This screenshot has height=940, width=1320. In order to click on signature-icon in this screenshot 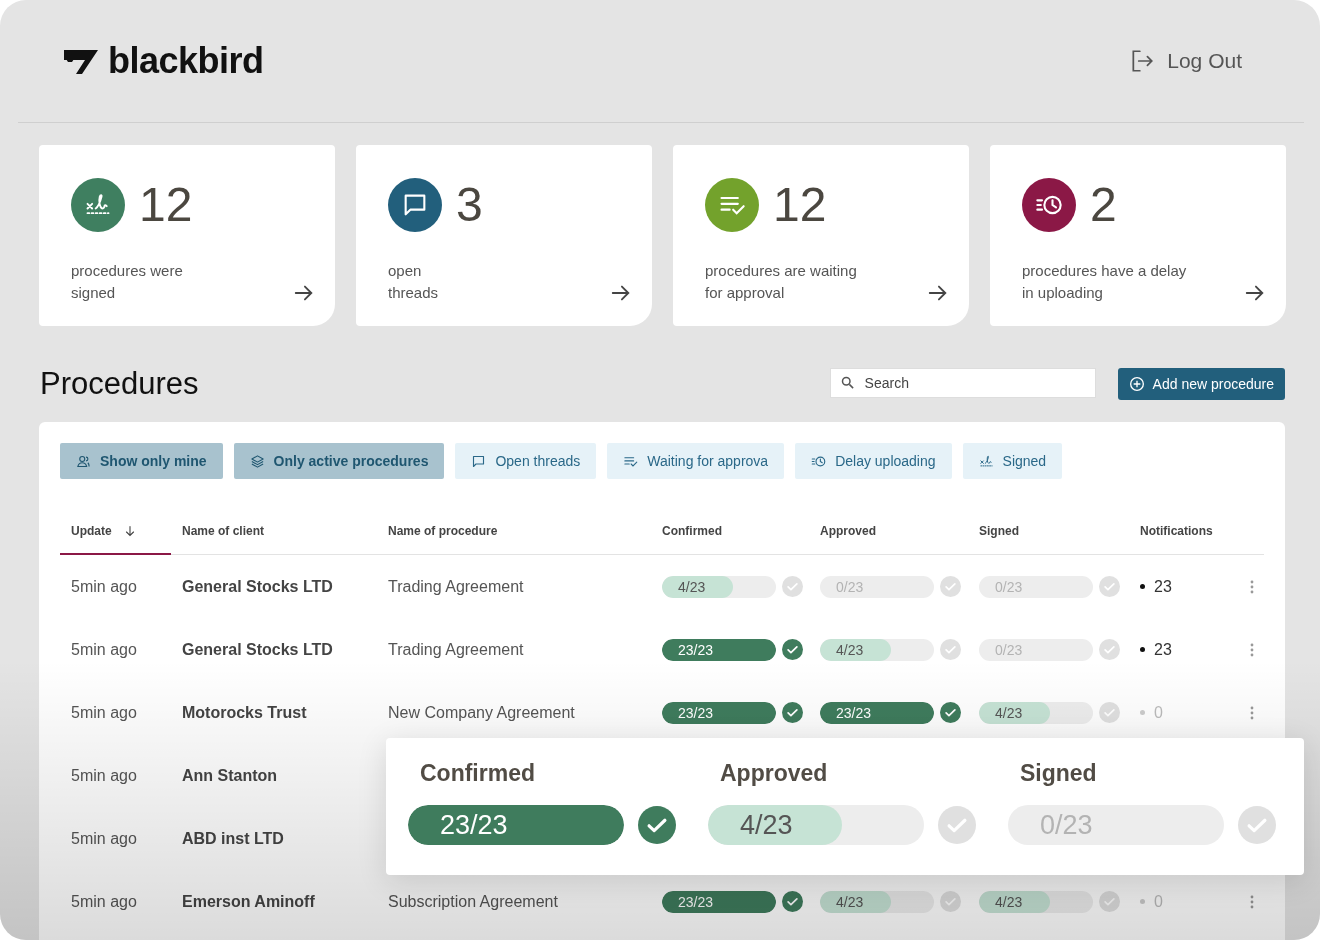, I will do `click(986, 461)`.